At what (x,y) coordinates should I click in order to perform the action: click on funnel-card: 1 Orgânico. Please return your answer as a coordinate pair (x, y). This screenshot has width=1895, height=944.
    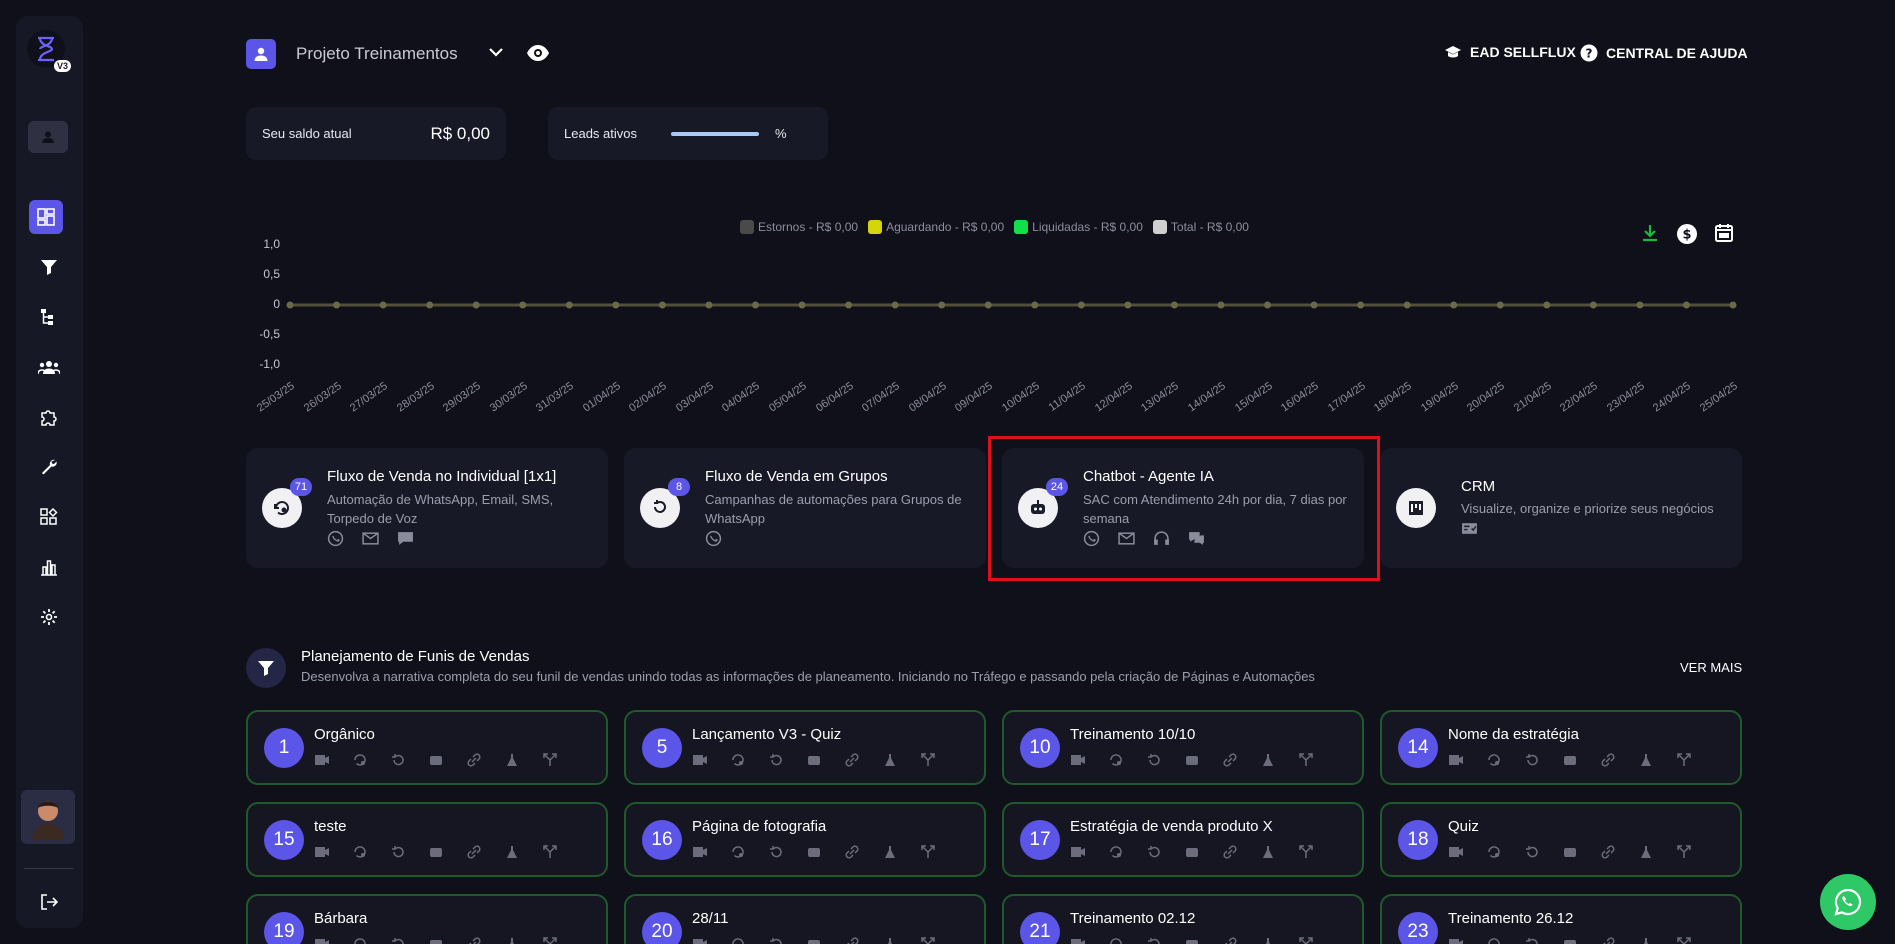
    Looking at the image, I should click on (427, 747).